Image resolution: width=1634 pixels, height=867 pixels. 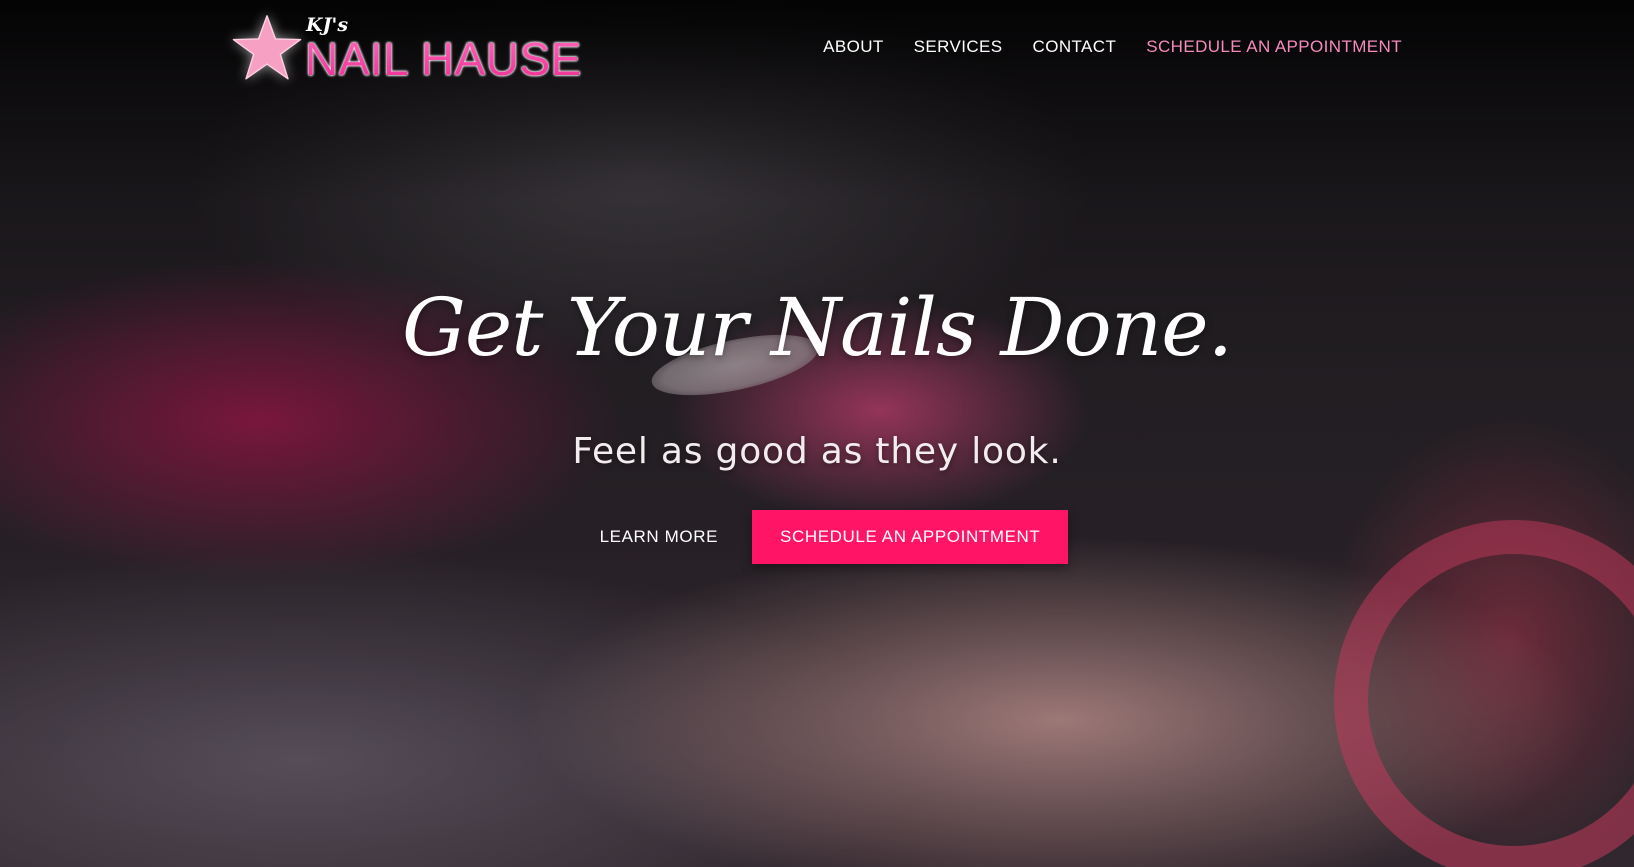 What do you see at coordinates (267, 47) in the screenshot?
I see `star-icon` at bounding box center [267, 47].